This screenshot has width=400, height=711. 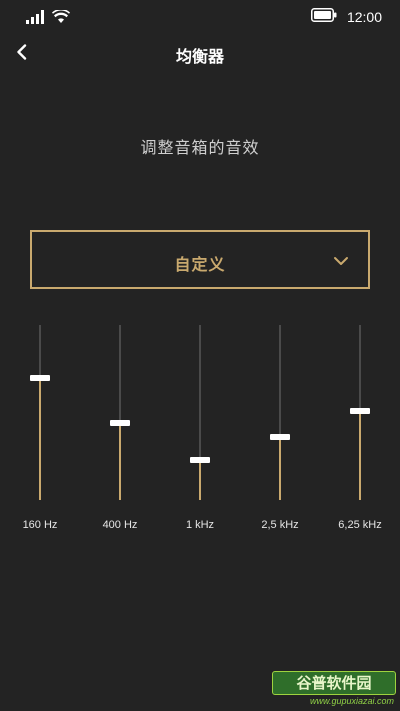 I want to click on eq-band-1khz: 1 kHz, so click(x=200, y=435).